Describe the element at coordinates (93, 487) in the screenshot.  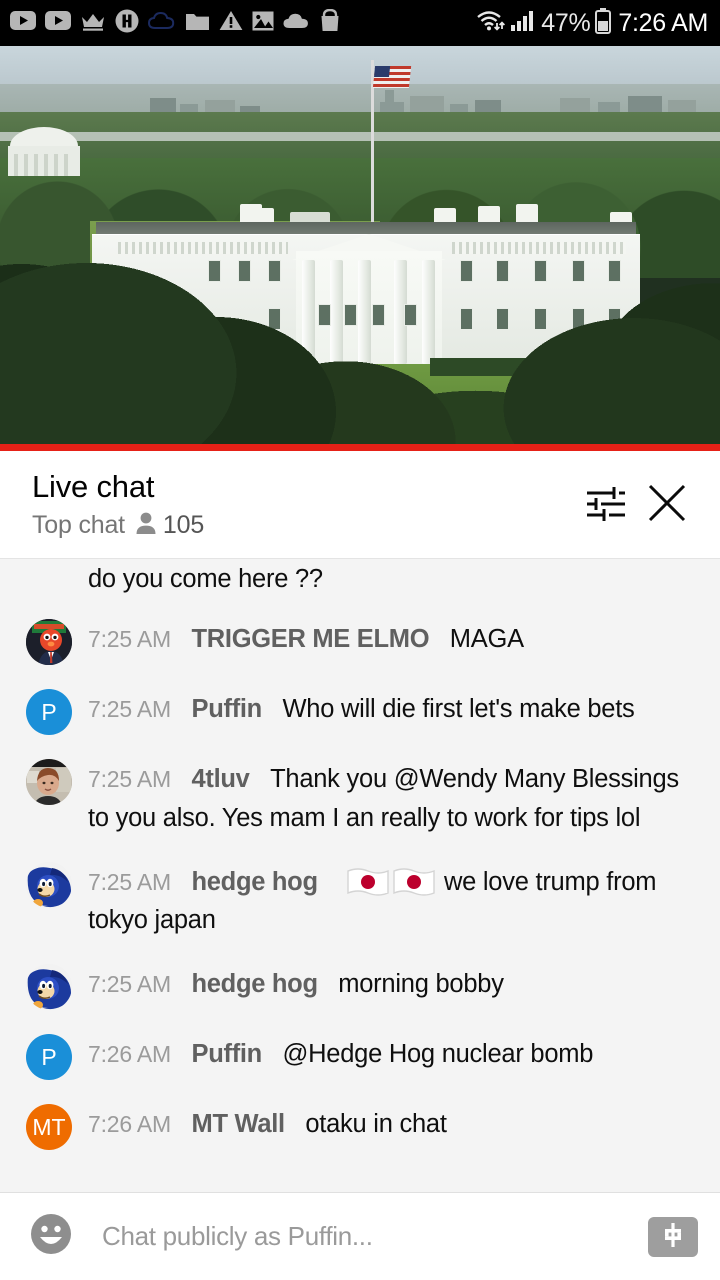
I see `page-title: Live chat` at that location.